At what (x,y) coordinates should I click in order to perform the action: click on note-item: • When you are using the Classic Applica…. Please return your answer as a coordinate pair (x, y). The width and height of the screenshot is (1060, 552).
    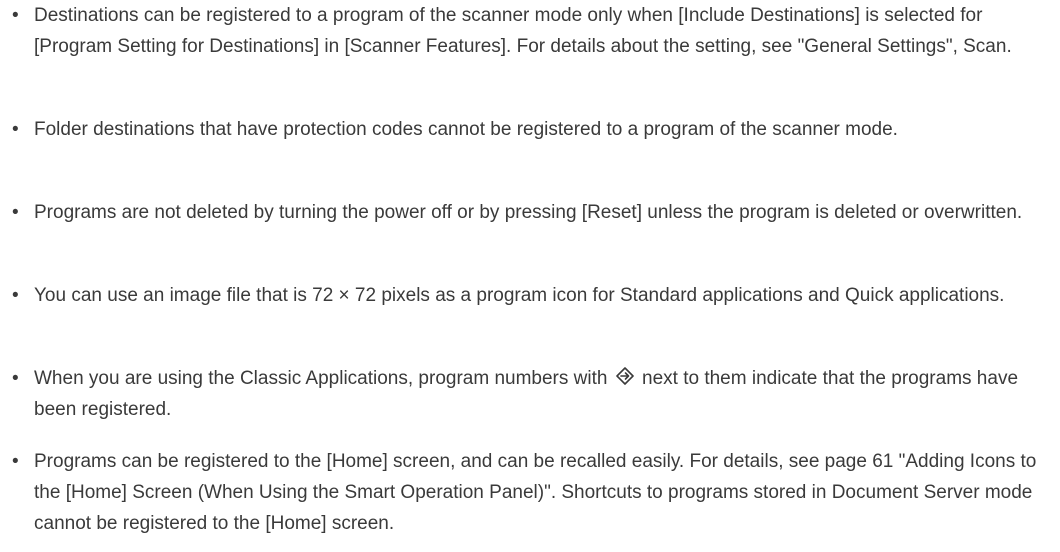
    Looking at the image, I should click on (530, 394).